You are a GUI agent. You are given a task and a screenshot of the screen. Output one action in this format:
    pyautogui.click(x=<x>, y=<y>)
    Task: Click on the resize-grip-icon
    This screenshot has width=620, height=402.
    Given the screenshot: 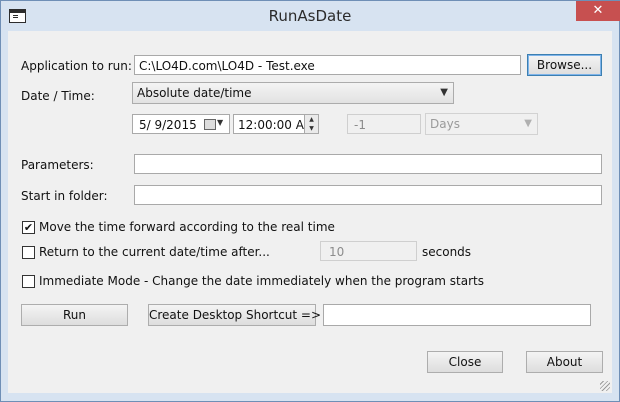 What is the action you would take?
    pyautogui.click(x=605, y=386)
    